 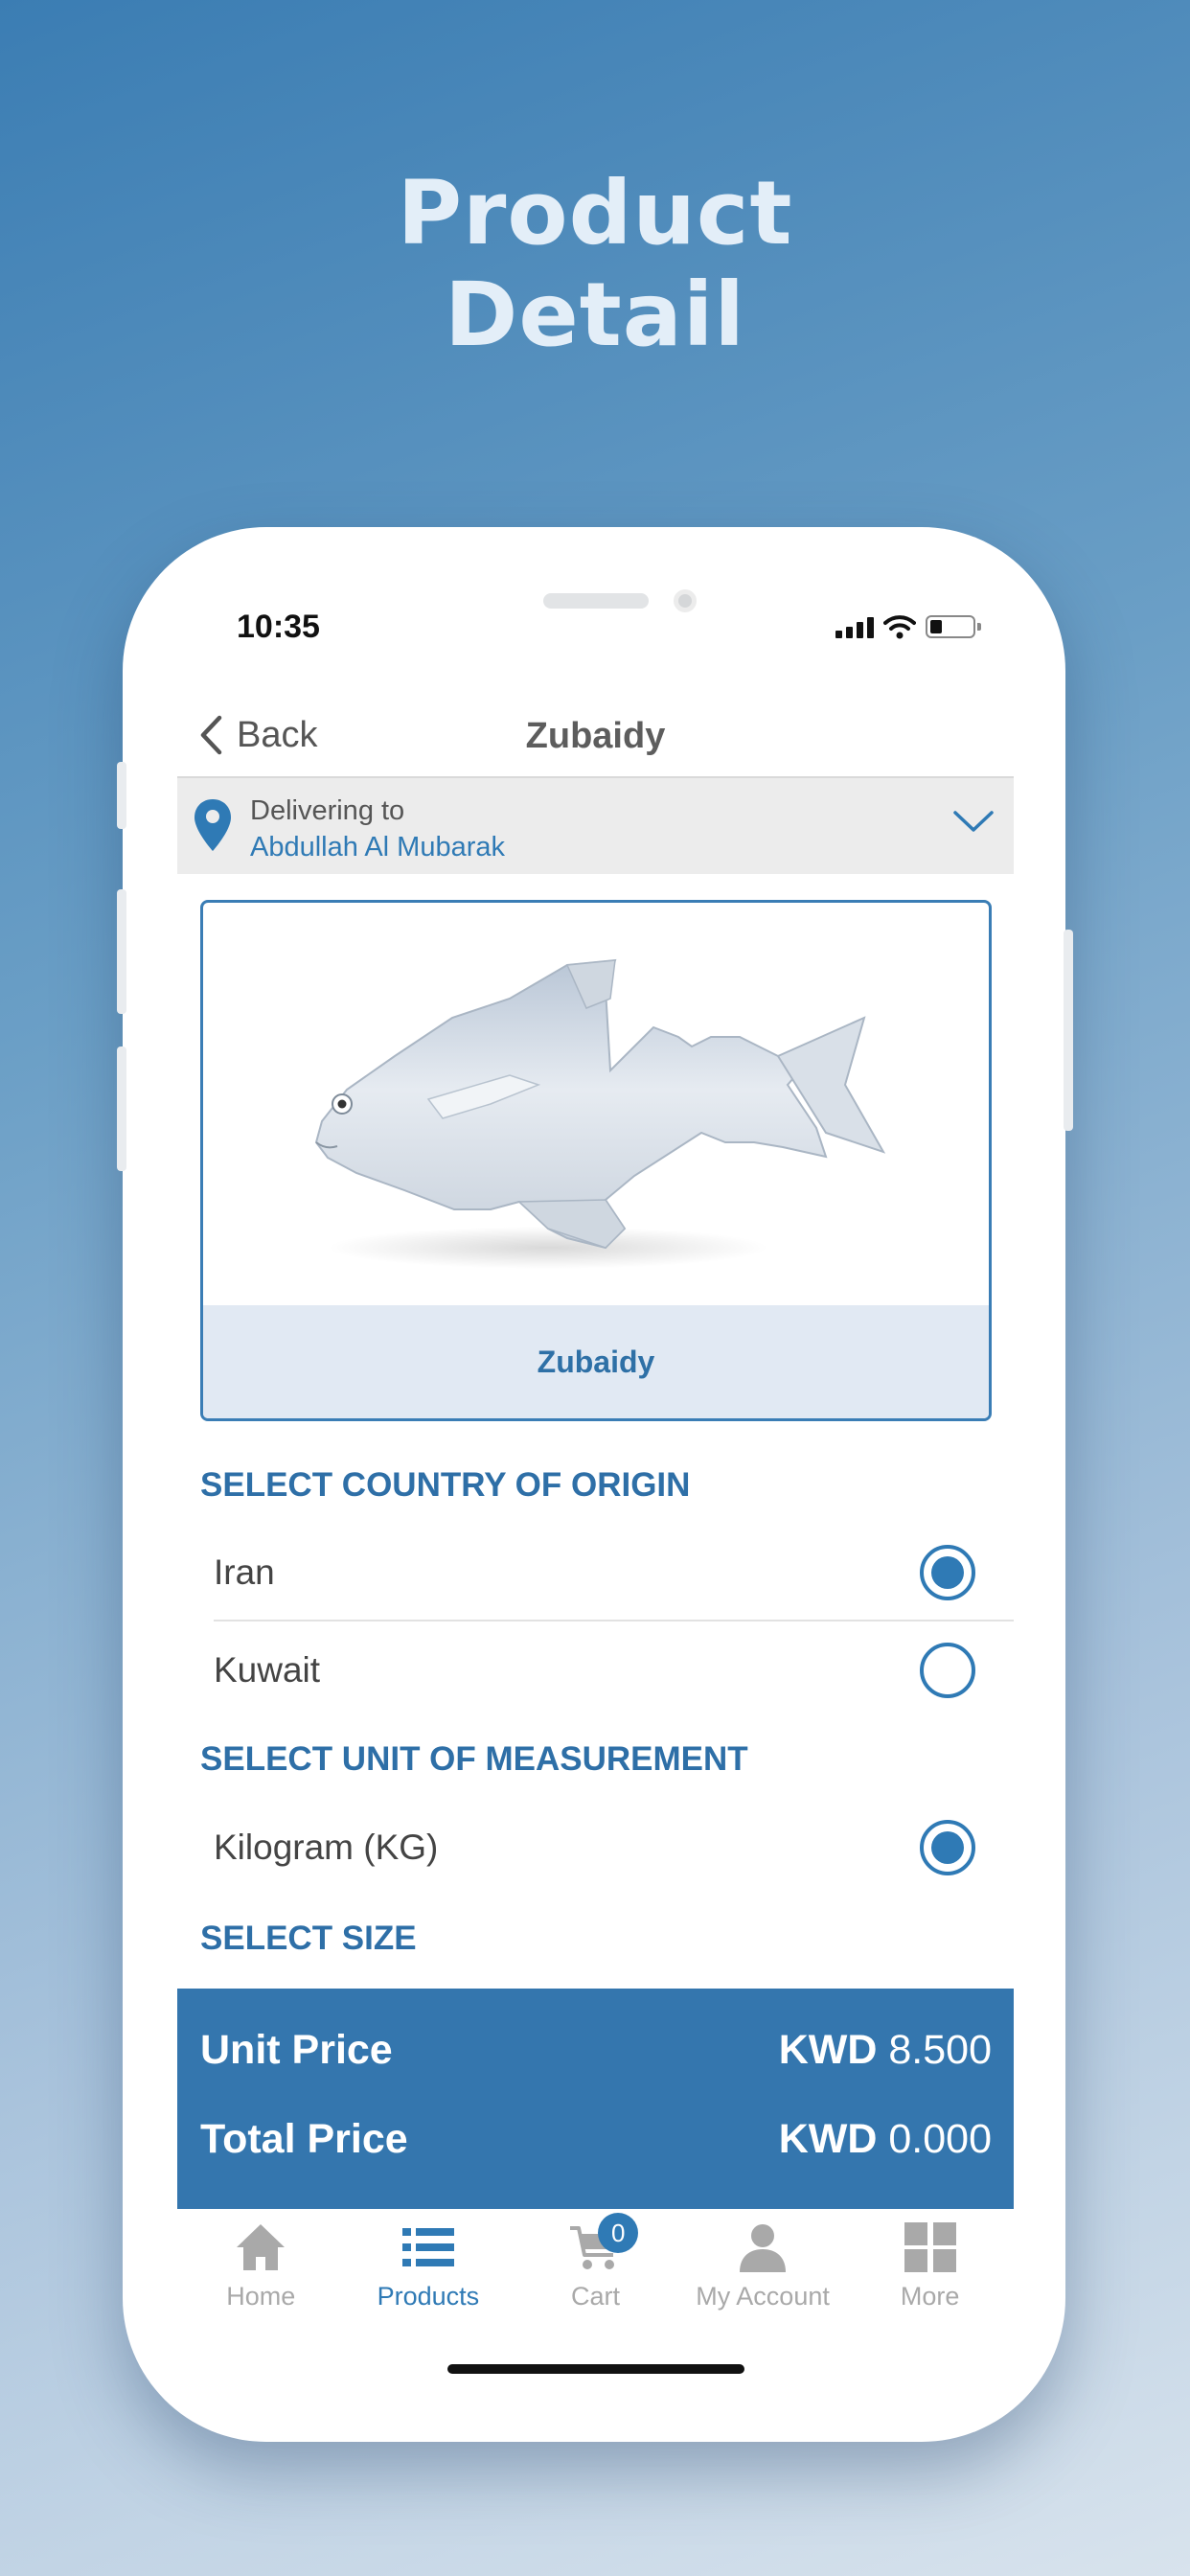 I want to click on back-label: Back, so click(x=278, y=734).